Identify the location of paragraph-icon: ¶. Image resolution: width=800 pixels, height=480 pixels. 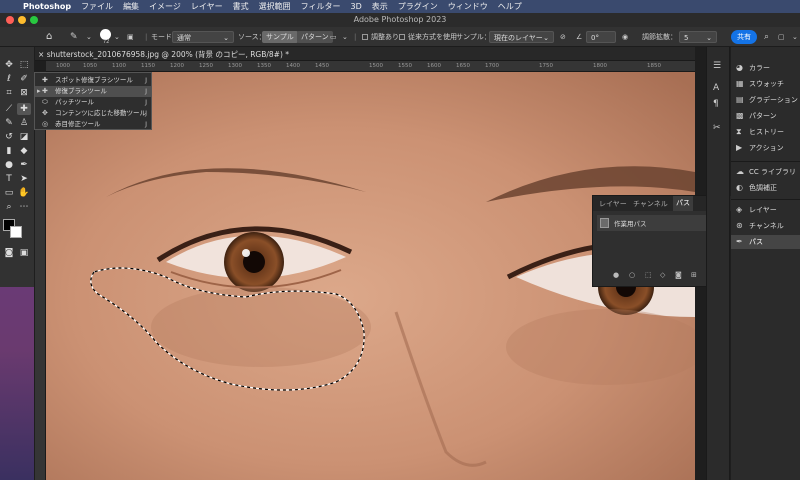
(716, 104).